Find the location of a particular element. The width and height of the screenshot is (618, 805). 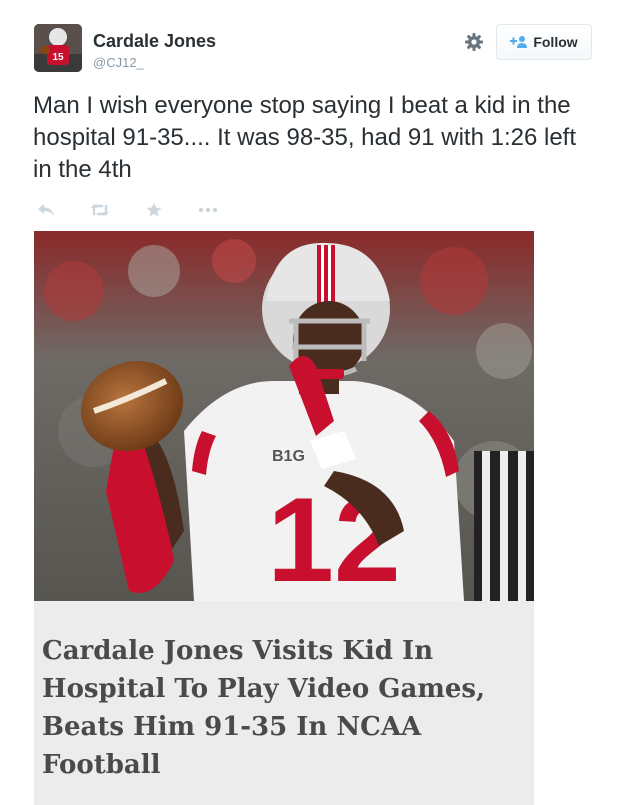

follow-button: Follow is located at coordinates (544, 42).